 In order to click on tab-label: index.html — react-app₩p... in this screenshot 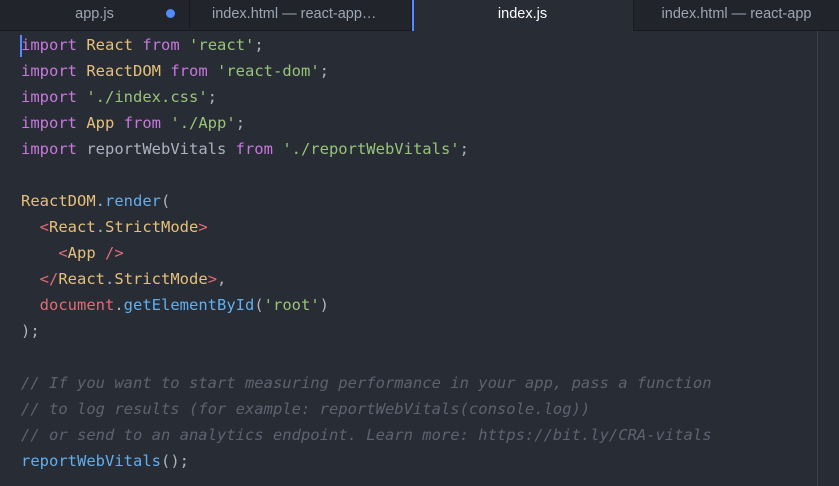, I will do `click(304, 14)`.